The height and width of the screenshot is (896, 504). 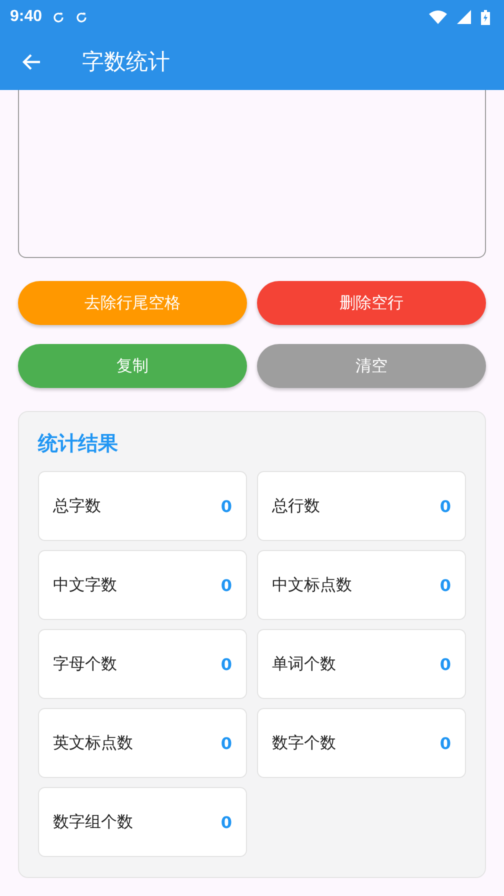 I want to click on stat-label: 中文字数, so click(x=85, y=585).